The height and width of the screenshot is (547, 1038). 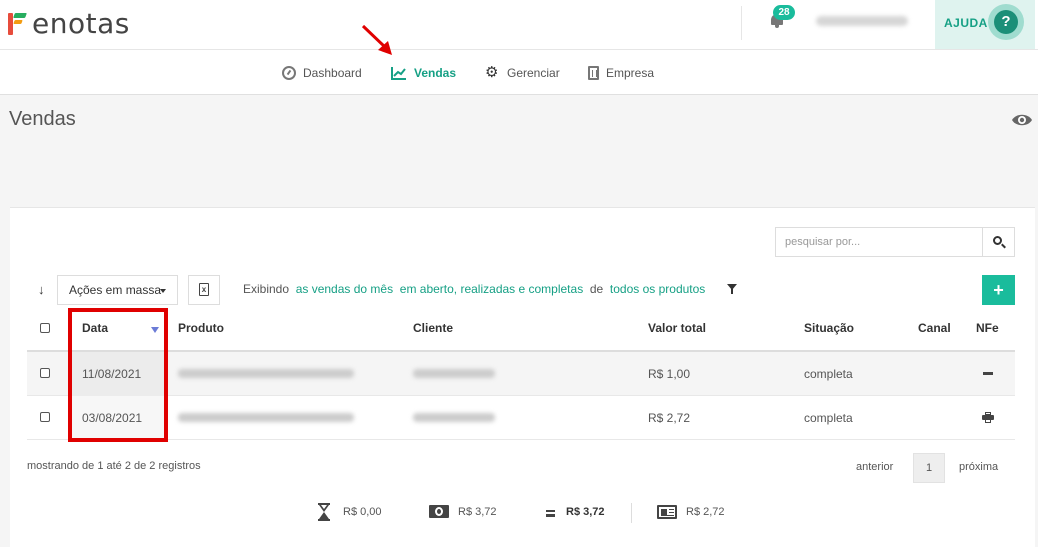 What do you see at coordinates (978, 467) in the screenshot?
I see `pagination-next: próxima` at bounding box center [978, 467].